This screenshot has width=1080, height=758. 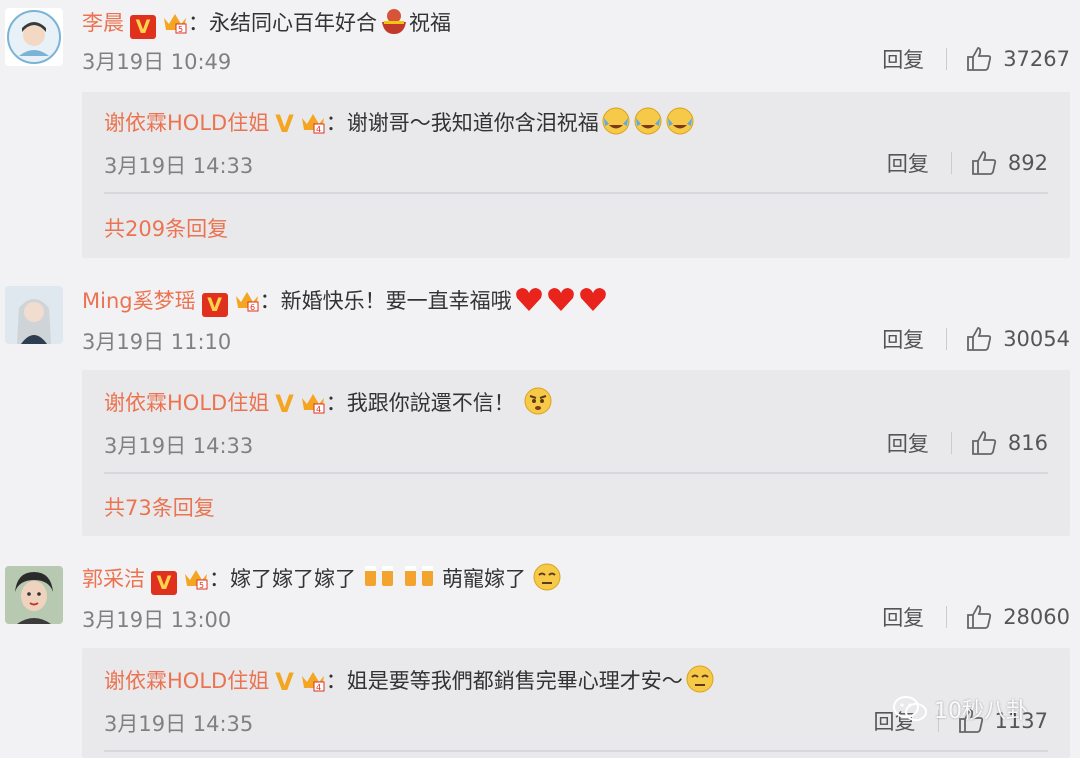 I want to click on comment-header: Ming奚梦瑶 V 6 ：新婚快乐！要一直幸福哦, so click(x=345, y=300).